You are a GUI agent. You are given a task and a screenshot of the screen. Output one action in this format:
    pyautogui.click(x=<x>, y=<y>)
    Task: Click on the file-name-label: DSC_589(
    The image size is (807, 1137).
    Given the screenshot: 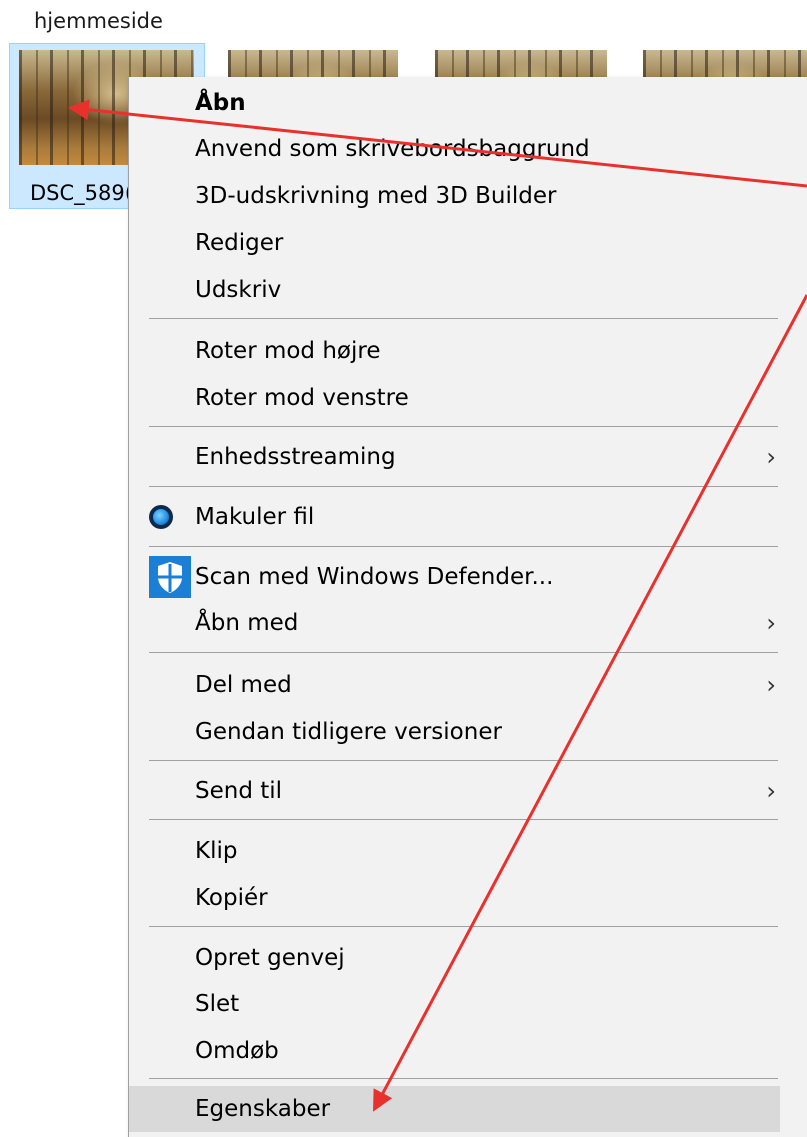 What is the action you would take?
    pyautogui.click(x=81, y=193)
    